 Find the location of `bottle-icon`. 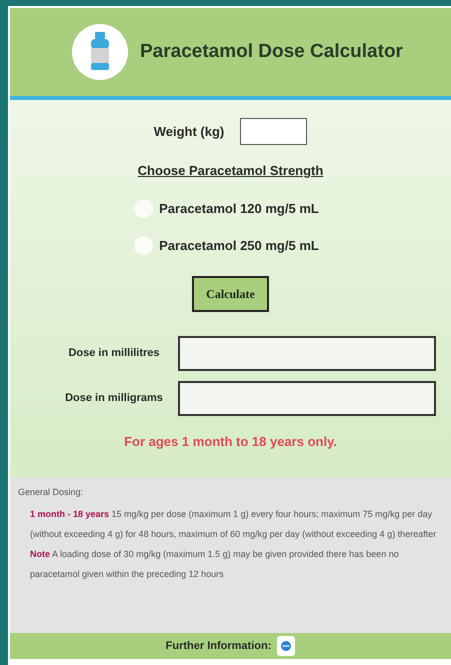

bottle-icon is located at coordinates (100, 52).